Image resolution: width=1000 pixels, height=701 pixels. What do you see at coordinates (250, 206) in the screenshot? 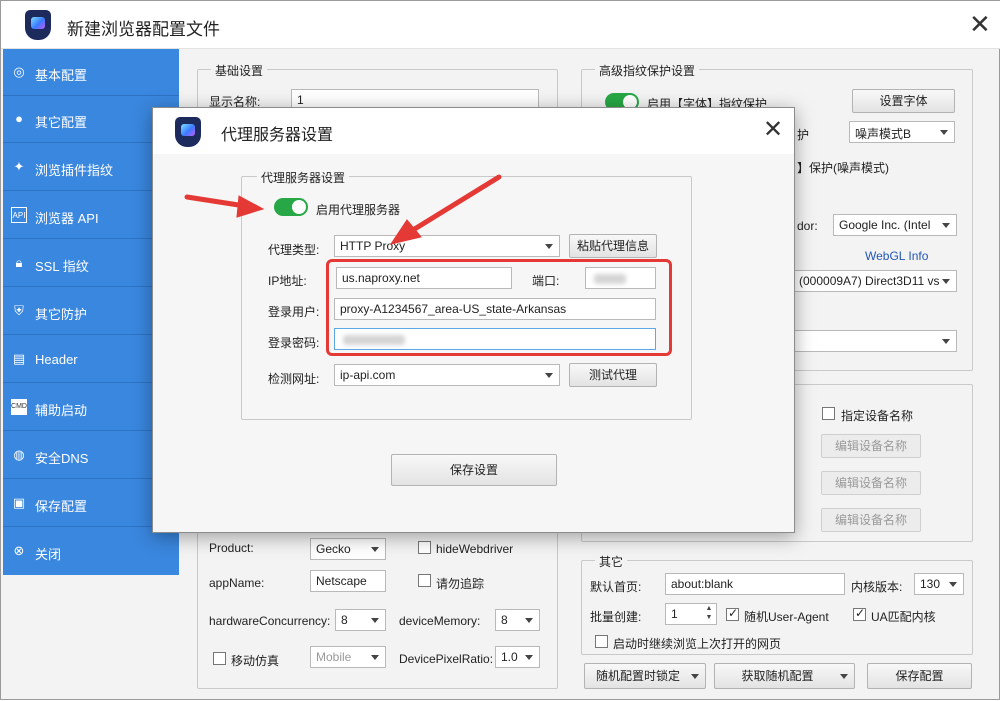
I see `arrow-head-toggle` at bounding box center [250, 206].